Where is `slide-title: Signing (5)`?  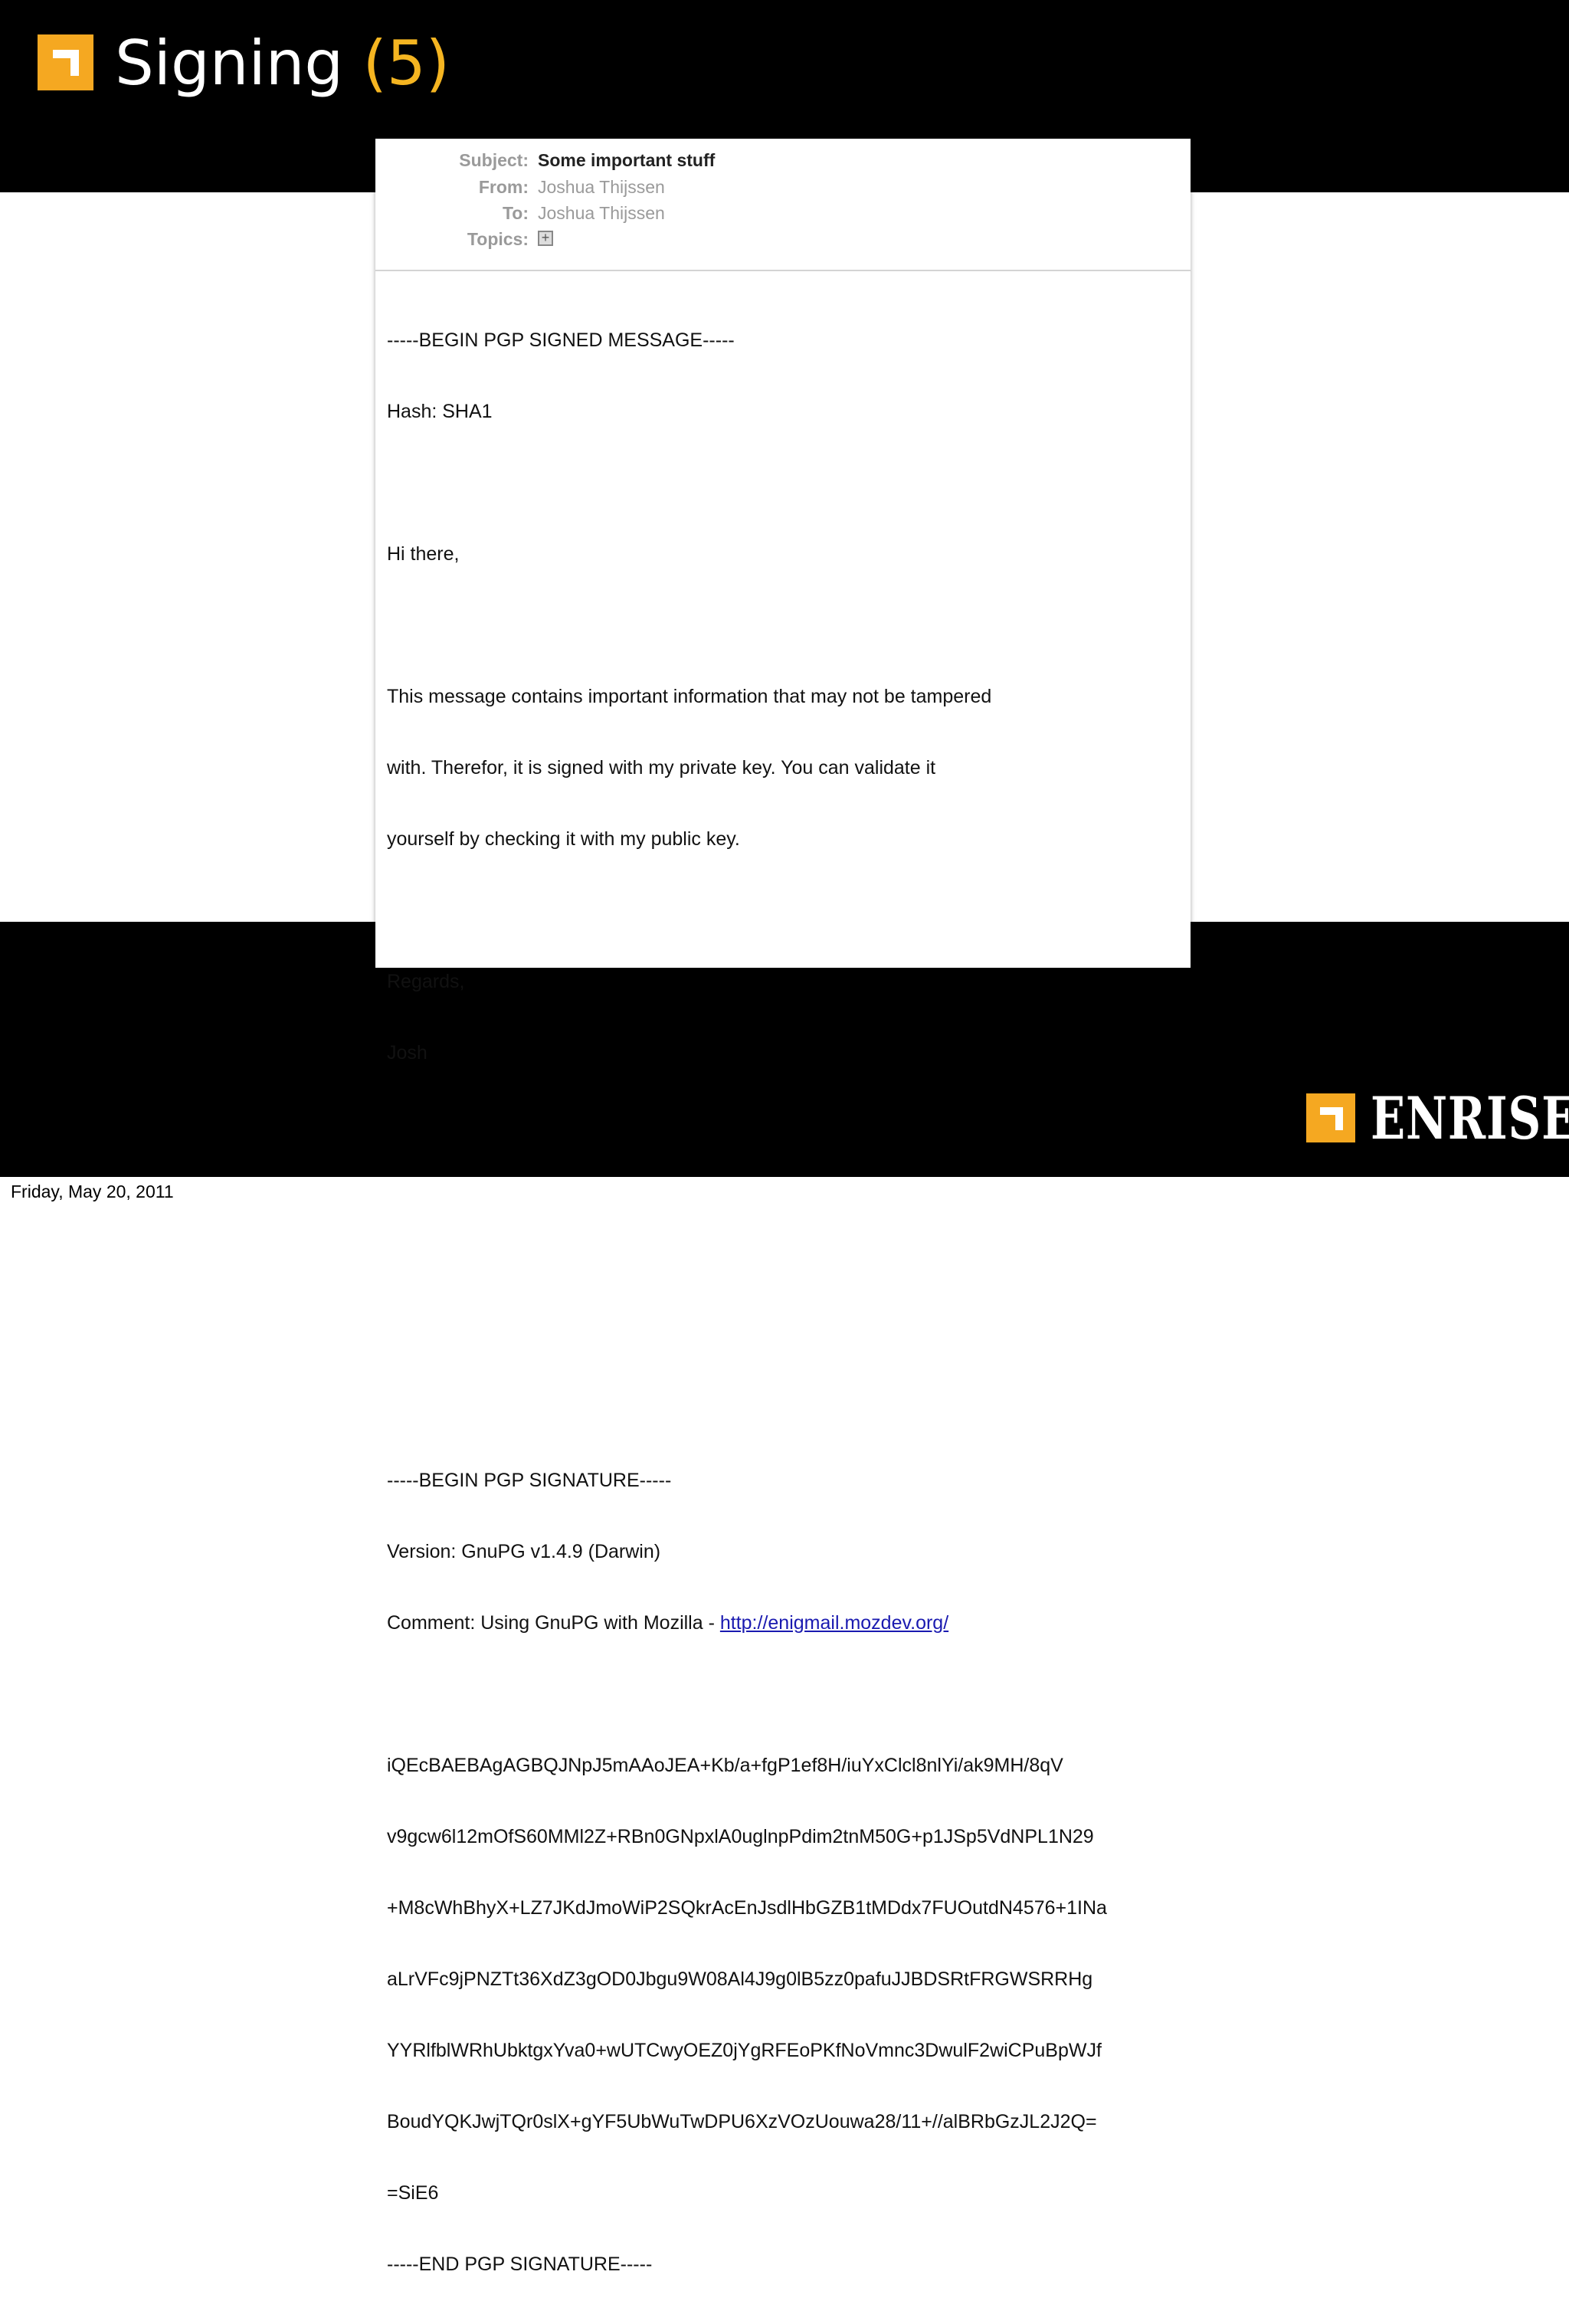
slide-title: Signing (5) is located at coordinates (282, 64).